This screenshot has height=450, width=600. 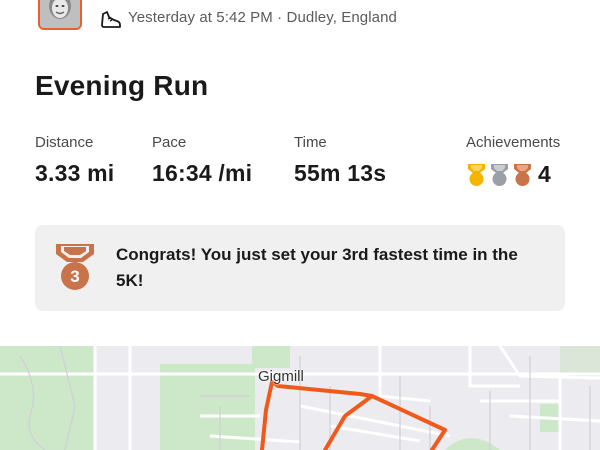 I want to click on activity-location: Dudley, England, so click(x=341, y=17).